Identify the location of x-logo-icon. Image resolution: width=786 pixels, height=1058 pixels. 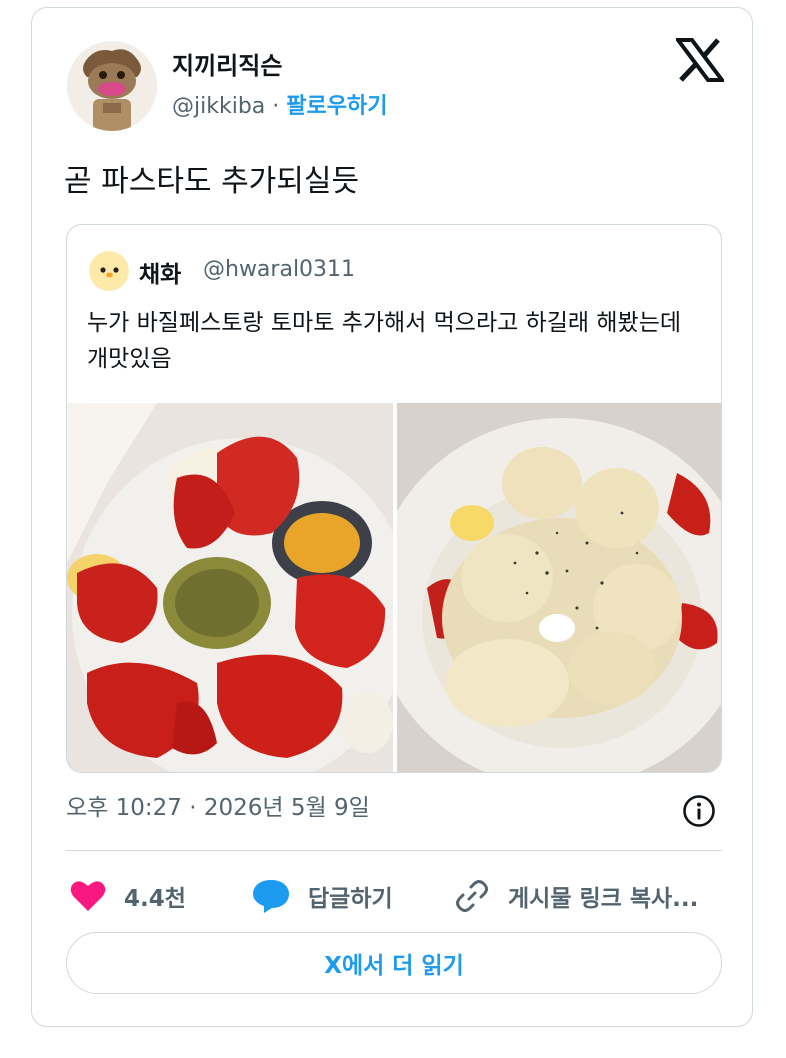
(700, 60).